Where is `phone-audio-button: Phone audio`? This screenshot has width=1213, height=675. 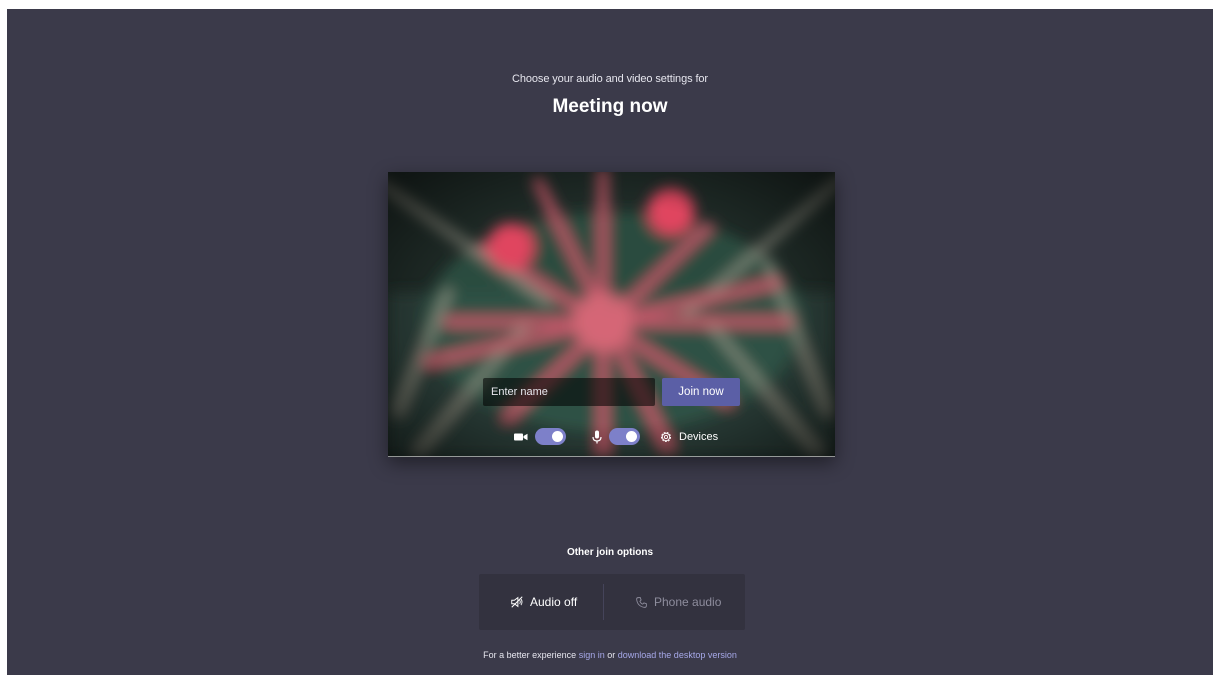 phone-audio-button: Phone audio is located at coordinates (678, 602).